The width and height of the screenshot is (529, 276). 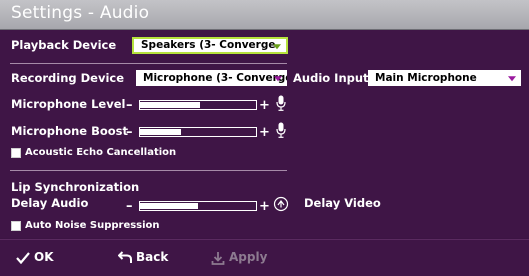 I want to click on ok-label: OK, so click(x=44, y=257).